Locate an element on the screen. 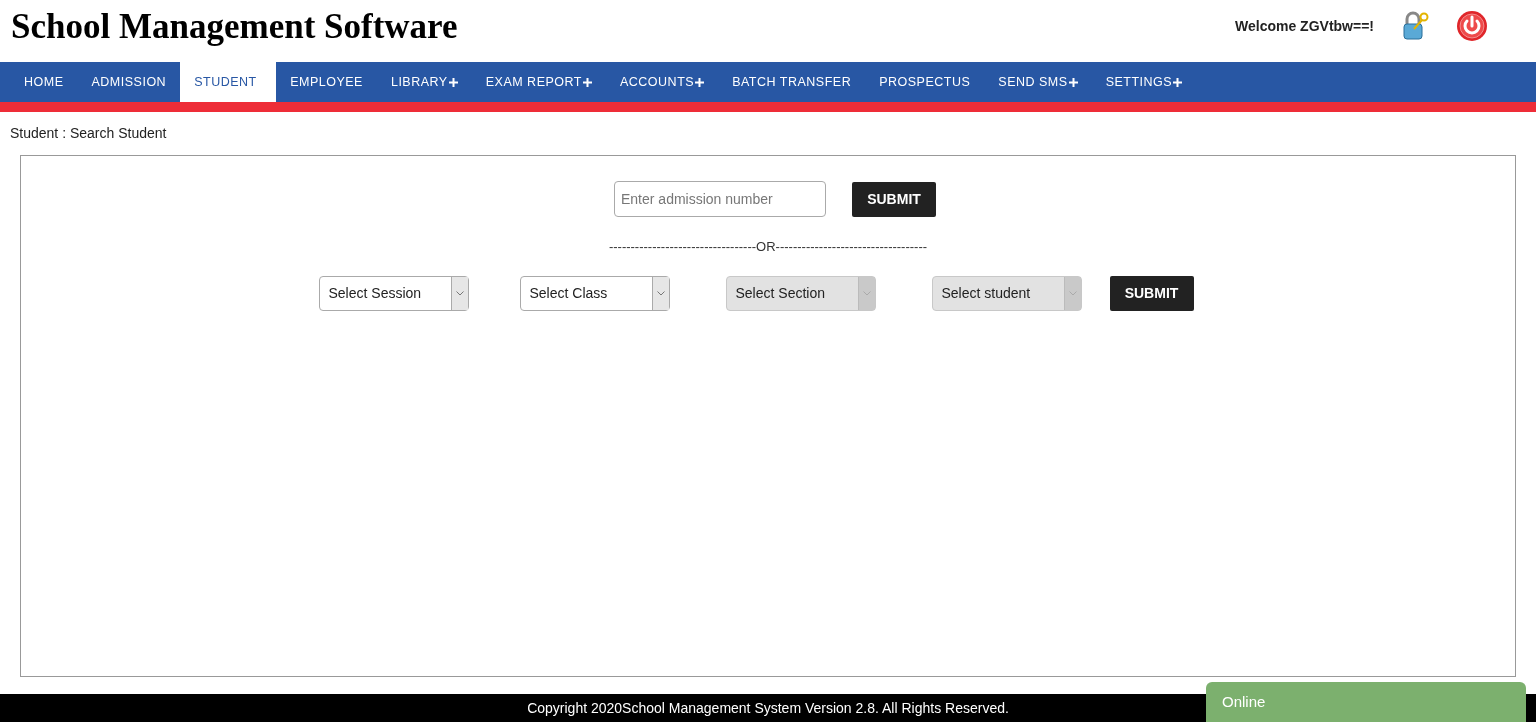 The height and width of the screenshot is (722, 1536). nav-tab: EMPLOYEE is located at coordinates (326, 82).